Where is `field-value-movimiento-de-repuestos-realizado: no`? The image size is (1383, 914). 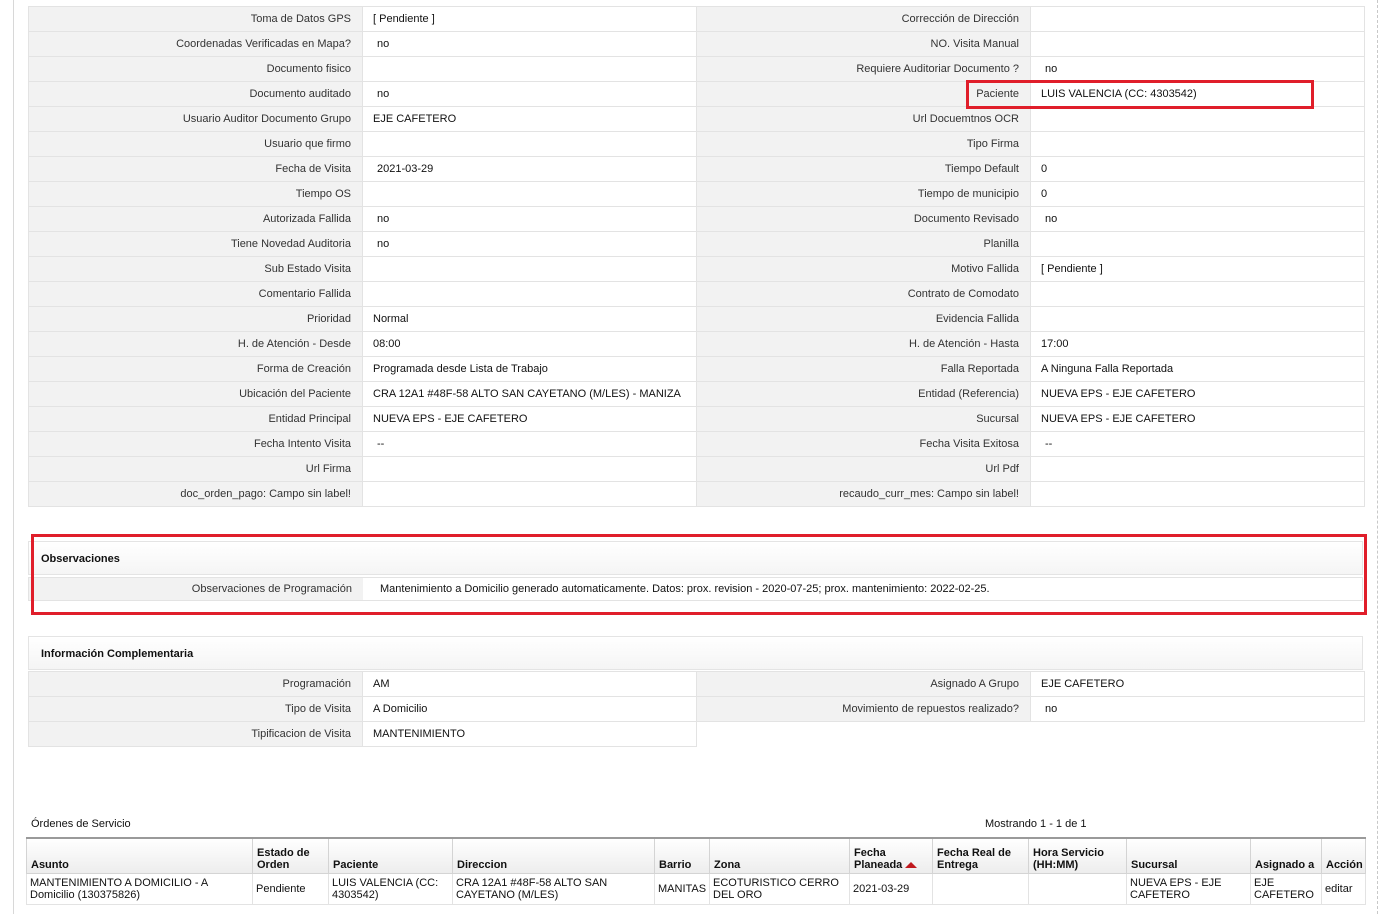
field-value-movimiento-de-repuestos-realizado: no is located at coordinates (1197, 709).